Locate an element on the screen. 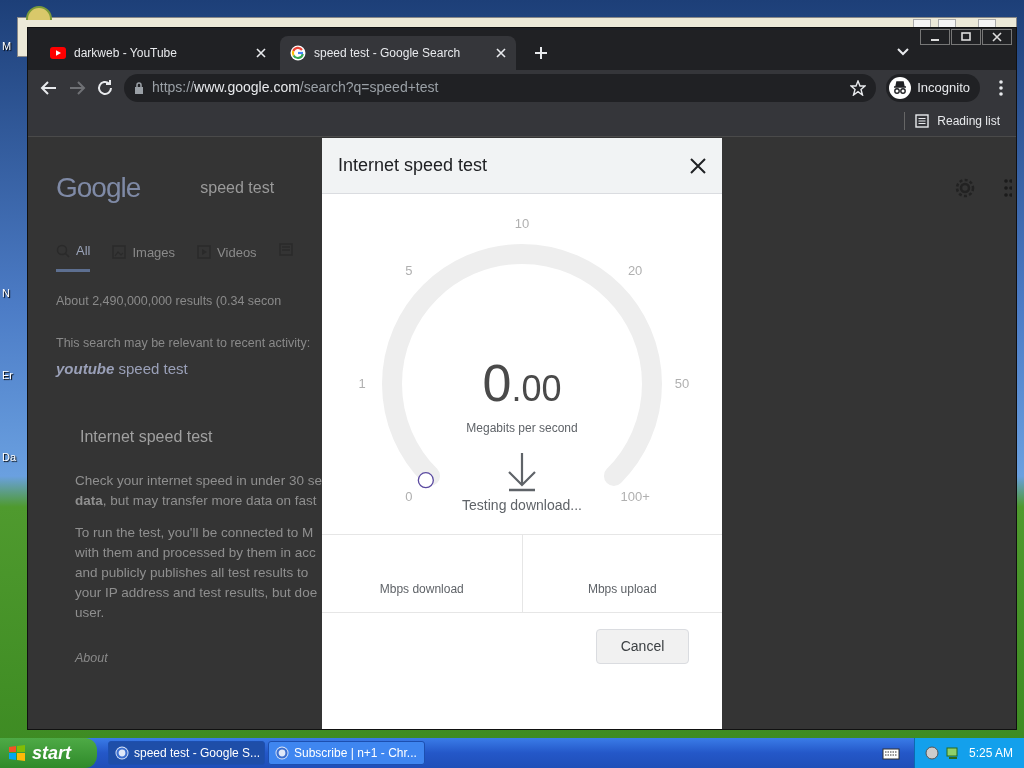 The height and width of the screenshot is (768, 1024). browser-tab: speed test - Google Search is located at coordinates (398, 53).